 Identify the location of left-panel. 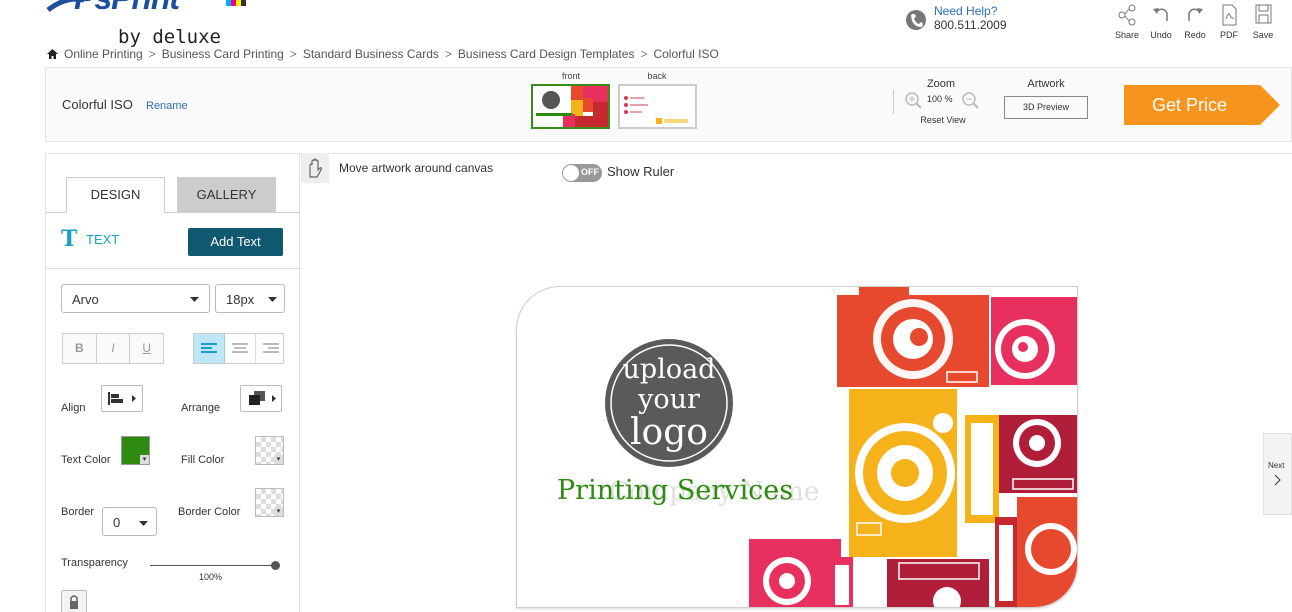
(172, 382).